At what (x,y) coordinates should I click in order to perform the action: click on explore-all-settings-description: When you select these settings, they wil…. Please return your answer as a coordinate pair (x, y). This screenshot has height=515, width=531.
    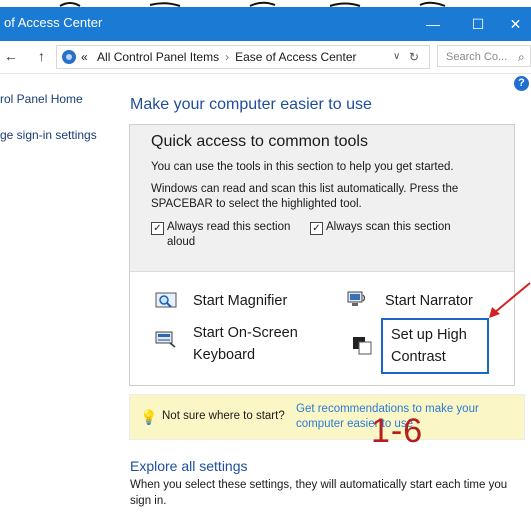
    Looking at the image, I should click on (319, 493).